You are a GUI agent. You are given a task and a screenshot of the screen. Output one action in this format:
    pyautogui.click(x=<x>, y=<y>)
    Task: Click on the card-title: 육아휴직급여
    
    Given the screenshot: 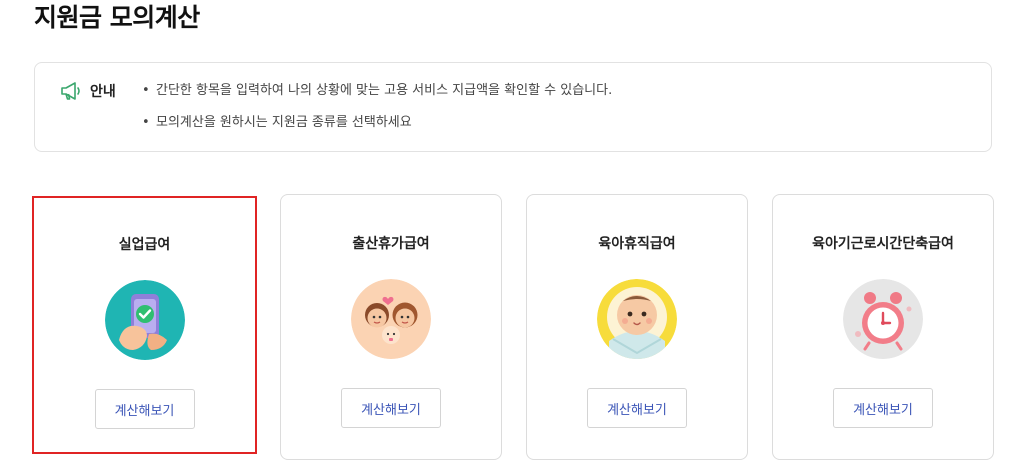 What is the action you would take?
    pyautogui.click(x=637, y=244)
    